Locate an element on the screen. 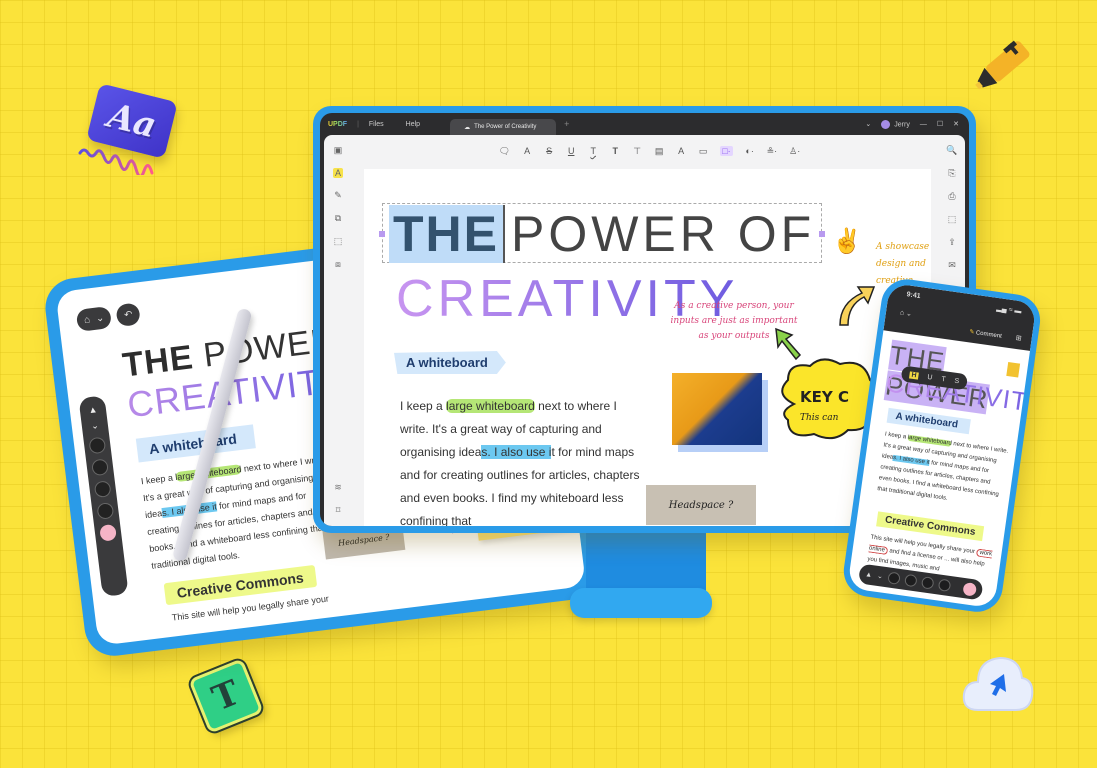 This screenshot has width=1097, height=768. highlight-format-button: H is located at coordinates (914, 375).